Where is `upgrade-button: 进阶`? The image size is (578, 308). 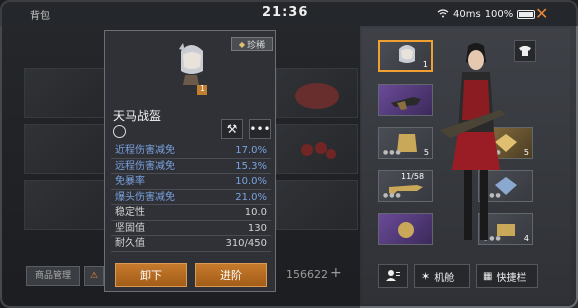 upgrade-button: 进阶 is located at coordinates (231, 275).